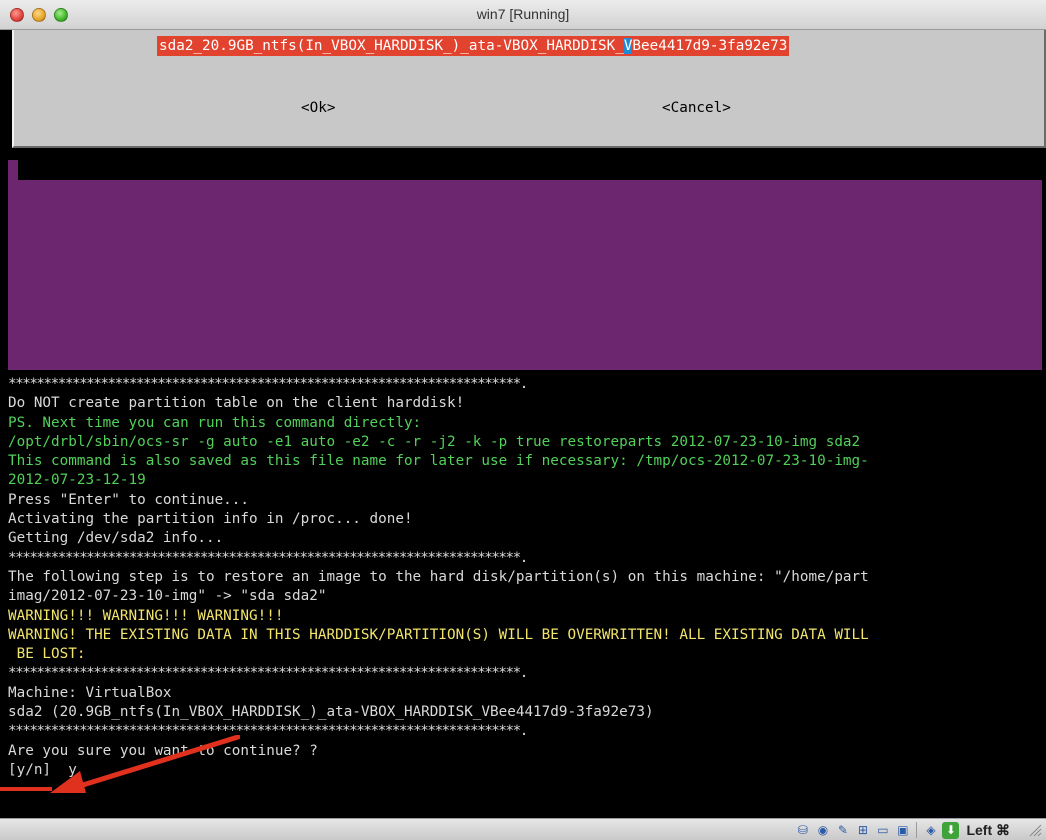  What do you see at coordinates (822, 830) in the screenshot?
I see `cd-icon: ◉` at bounding box center [822, 830].